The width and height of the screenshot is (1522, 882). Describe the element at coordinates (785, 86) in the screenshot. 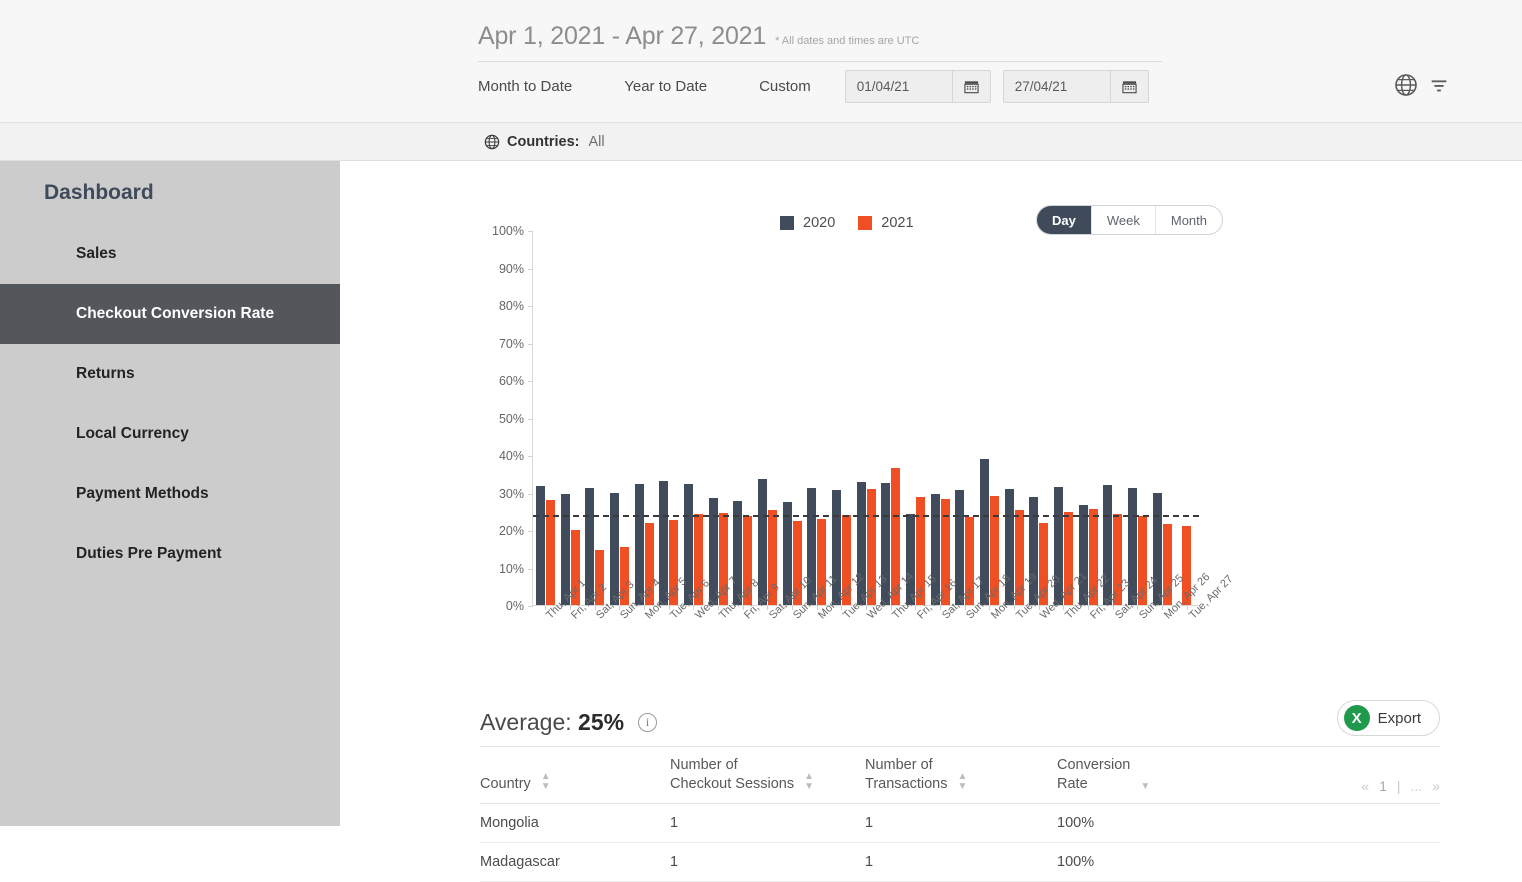

I see `range-tab-custom: Custom` at that location.